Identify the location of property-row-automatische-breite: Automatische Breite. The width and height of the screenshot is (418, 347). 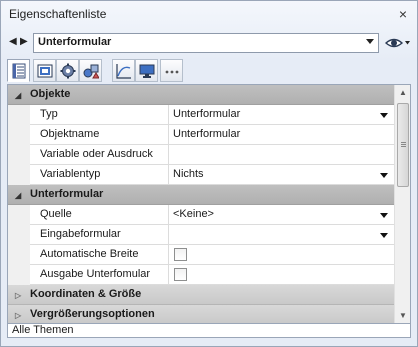
(201, 255).